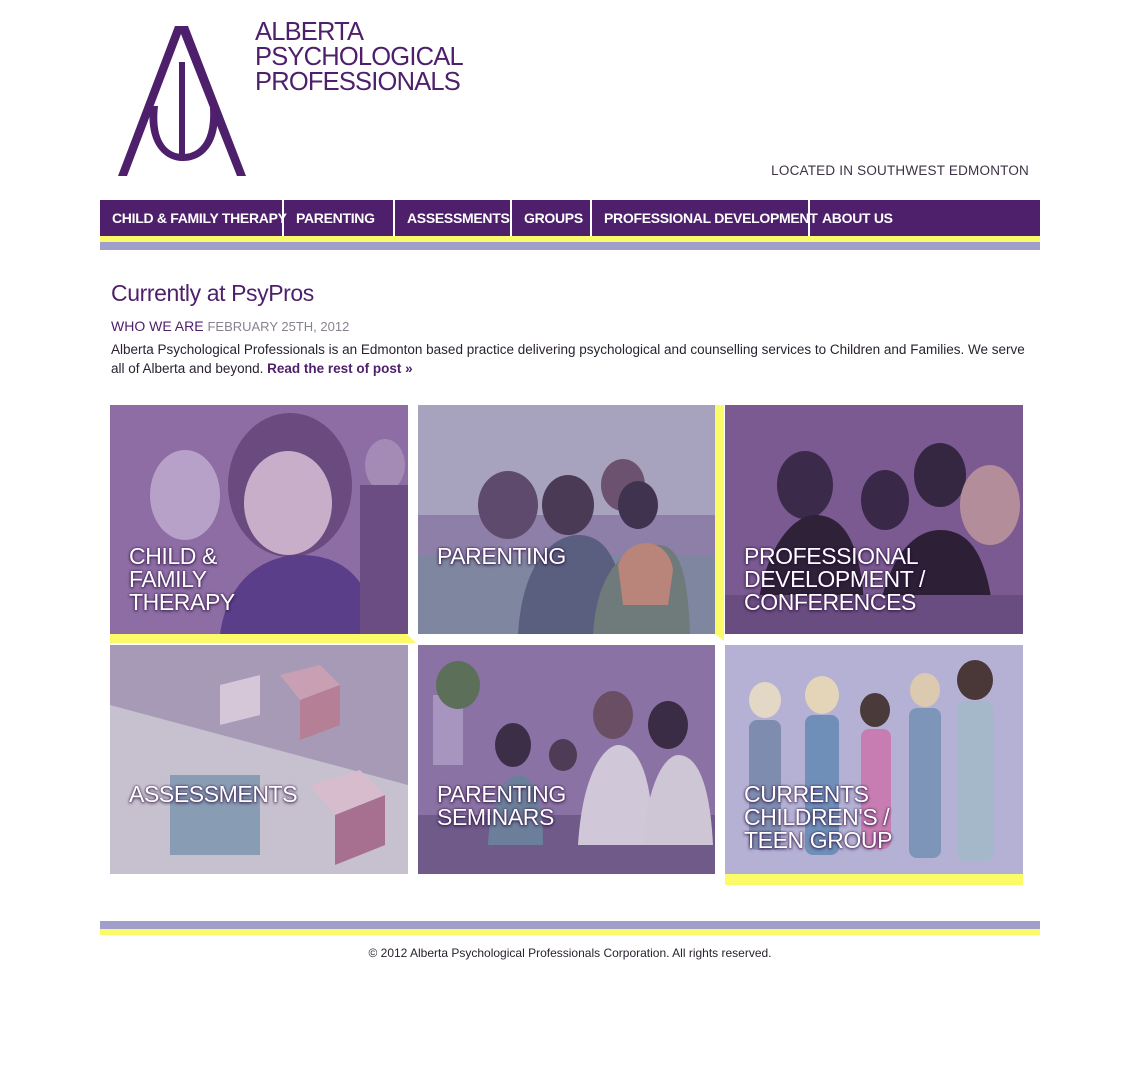 Image resolution: width=1140 pixels, height=1078 pixels. Describe the element at coordinates (705, 218) in the screenshot. I see `nav-item-professional-development: PROFESSIONAL DEVELOPMENT` at that location.